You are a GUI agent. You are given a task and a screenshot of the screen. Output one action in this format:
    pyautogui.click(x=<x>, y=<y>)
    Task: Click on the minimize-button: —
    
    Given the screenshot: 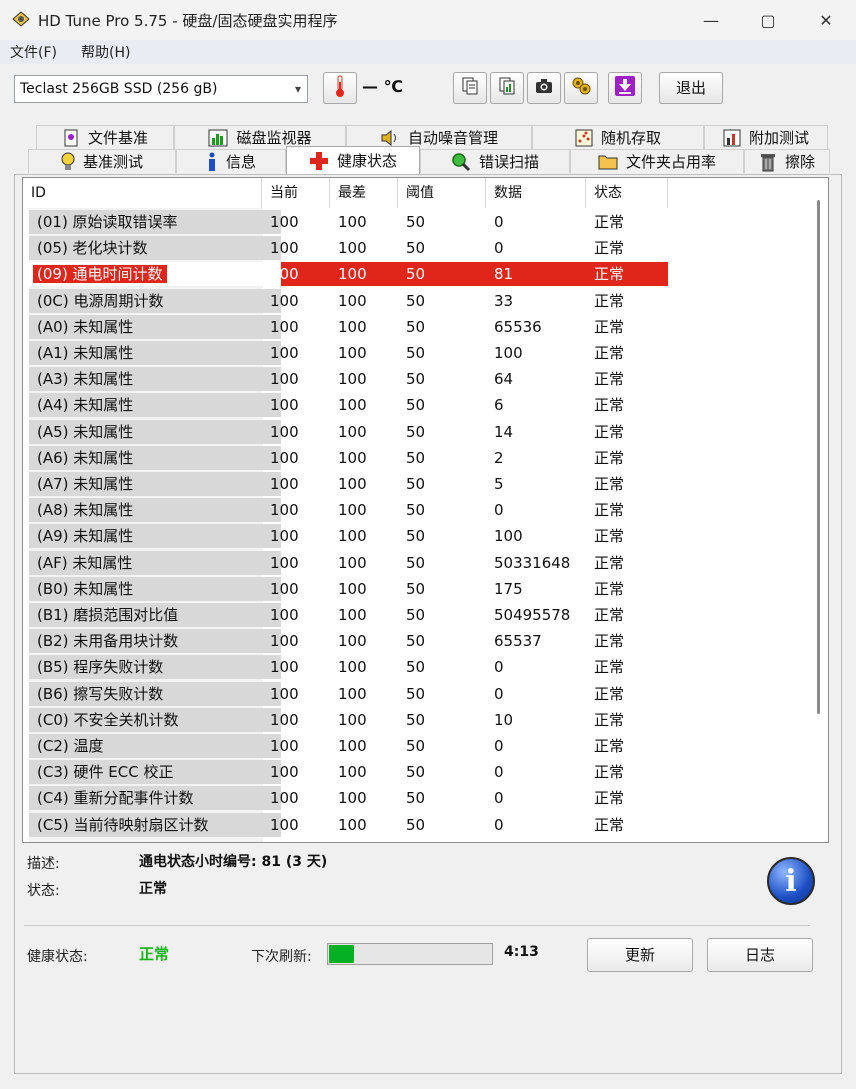 What is the action you would take?
    pyautogui.click(x=711, y=20)
    